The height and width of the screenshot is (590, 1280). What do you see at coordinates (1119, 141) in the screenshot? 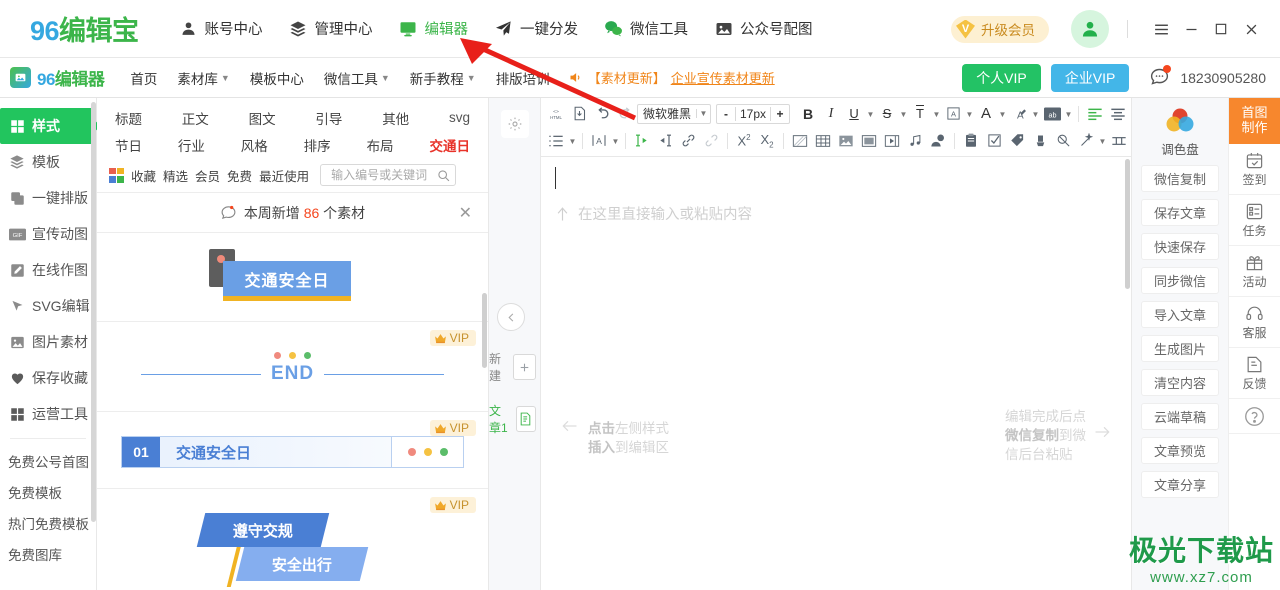
I see `split-icon` at bounding box center [1119, 141].